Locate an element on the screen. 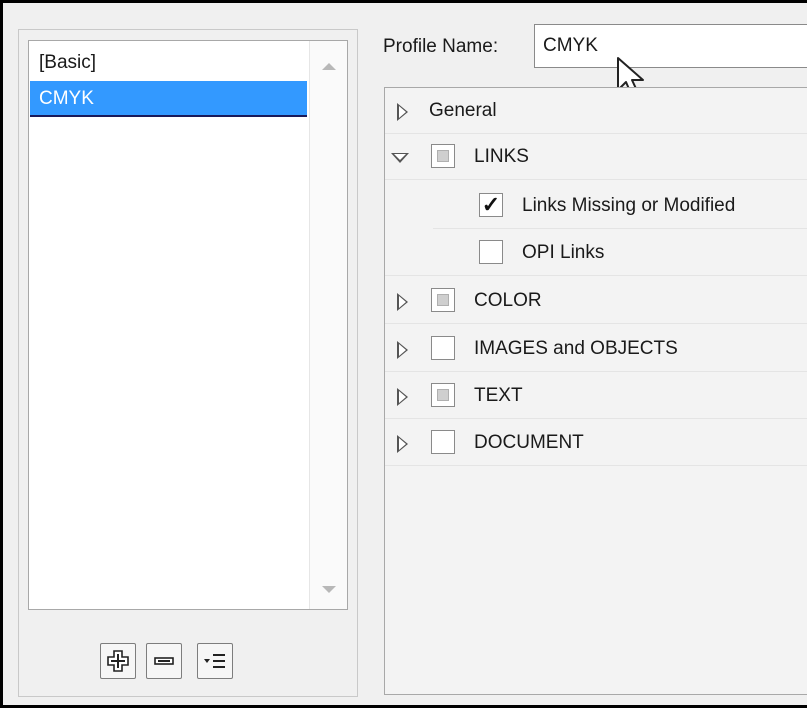  tree-row-links-missing: ✓ Links Missing or Modified is located at coordinates (620, 206).